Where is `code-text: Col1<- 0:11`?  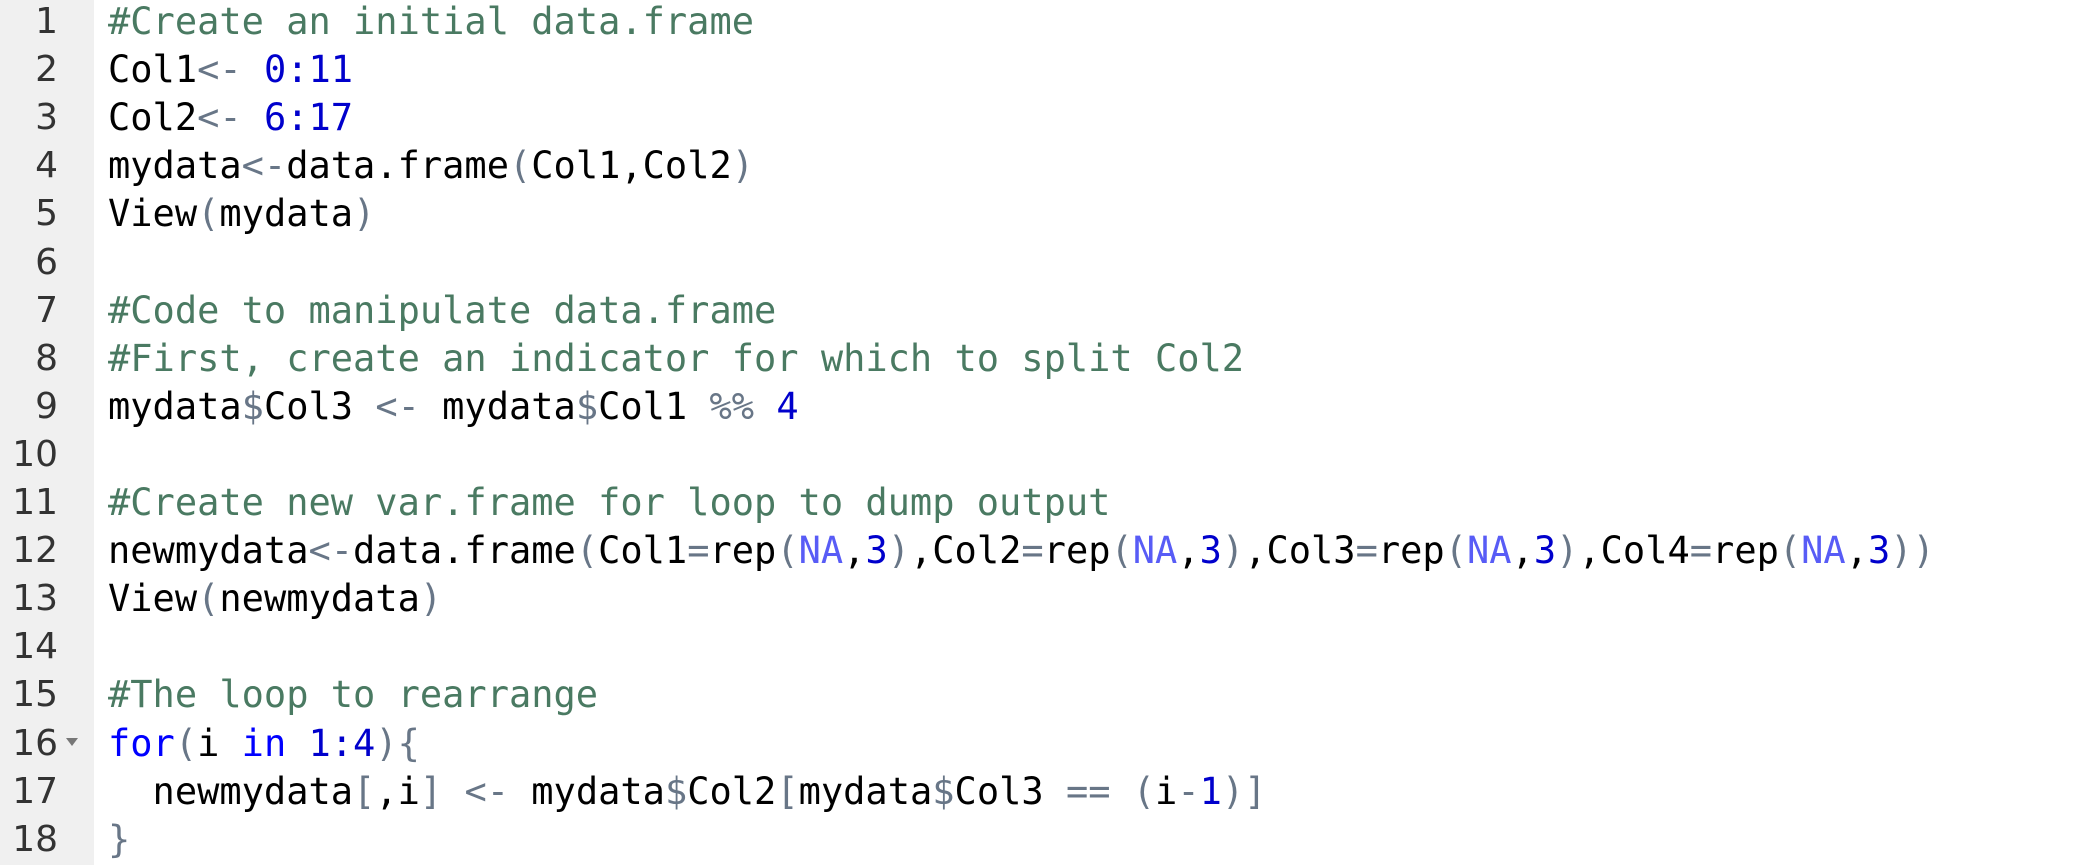 code-text: Col1<- 0:11 is located at coordinates (230, 70).